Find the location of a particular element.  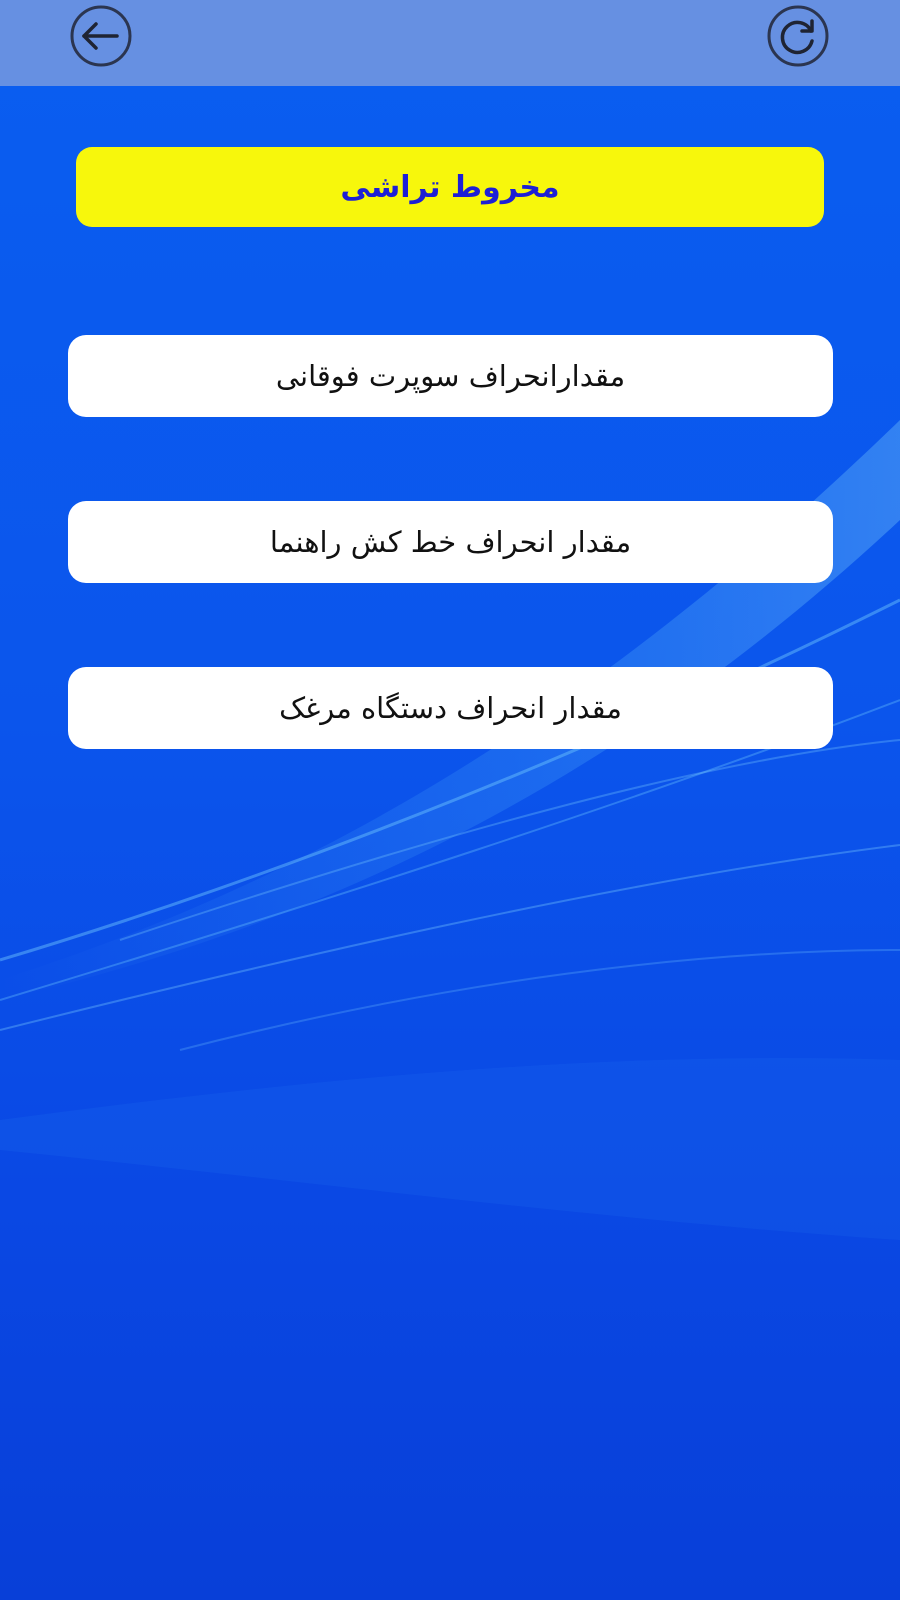

back-button is located at coordinates (101, 36).